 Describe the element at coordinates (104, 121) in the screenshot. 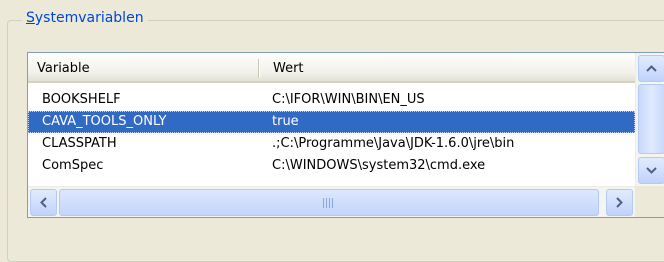

I see `variable-name-cell: CAVA_TOOLS_ONLY` at that location.